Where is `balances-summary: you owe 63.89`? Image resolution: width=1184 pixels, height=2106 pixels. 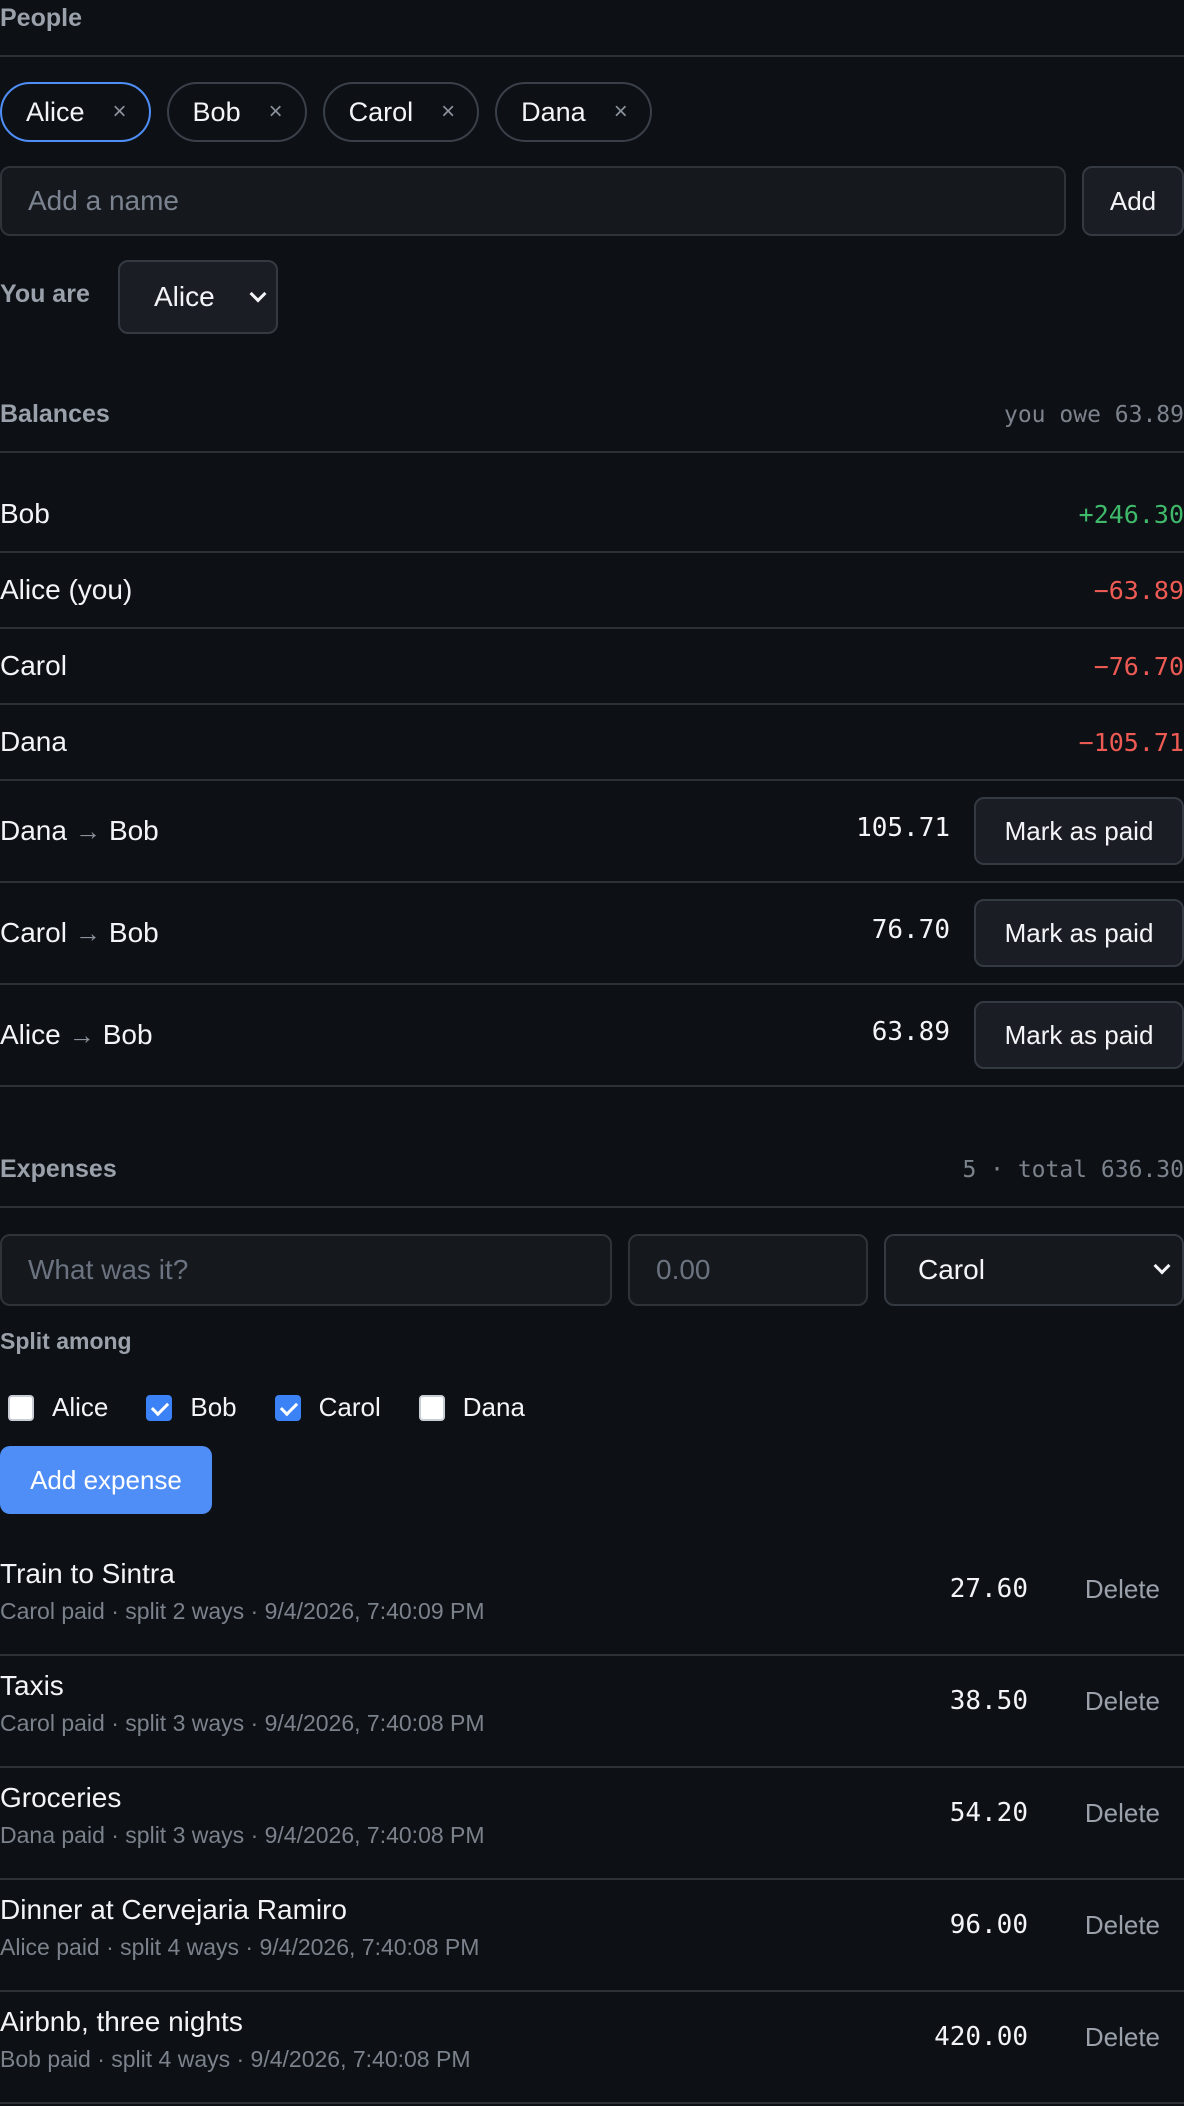
balances-summary: you owe 63.89 is located at coordinates (1093, 414).